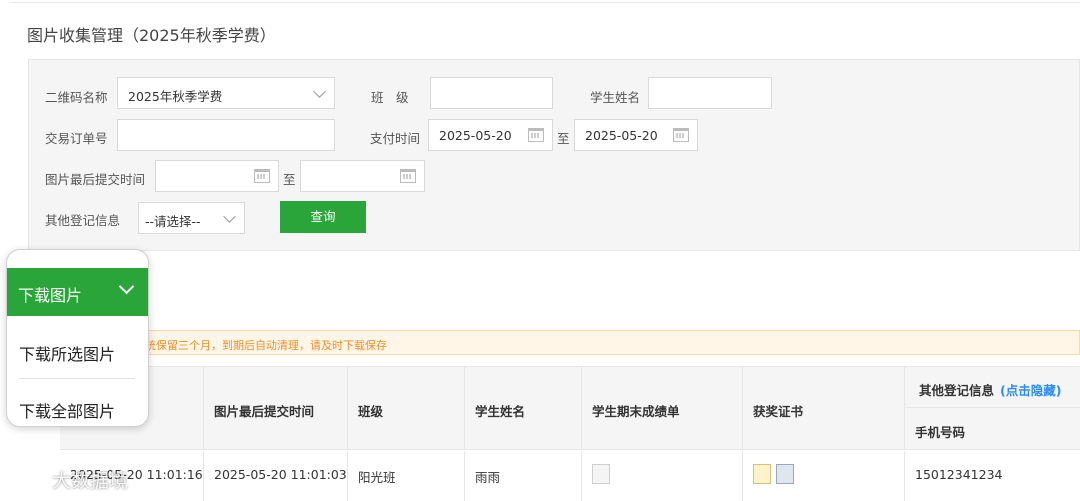  I want to click on row-divider, so click(570, 449).